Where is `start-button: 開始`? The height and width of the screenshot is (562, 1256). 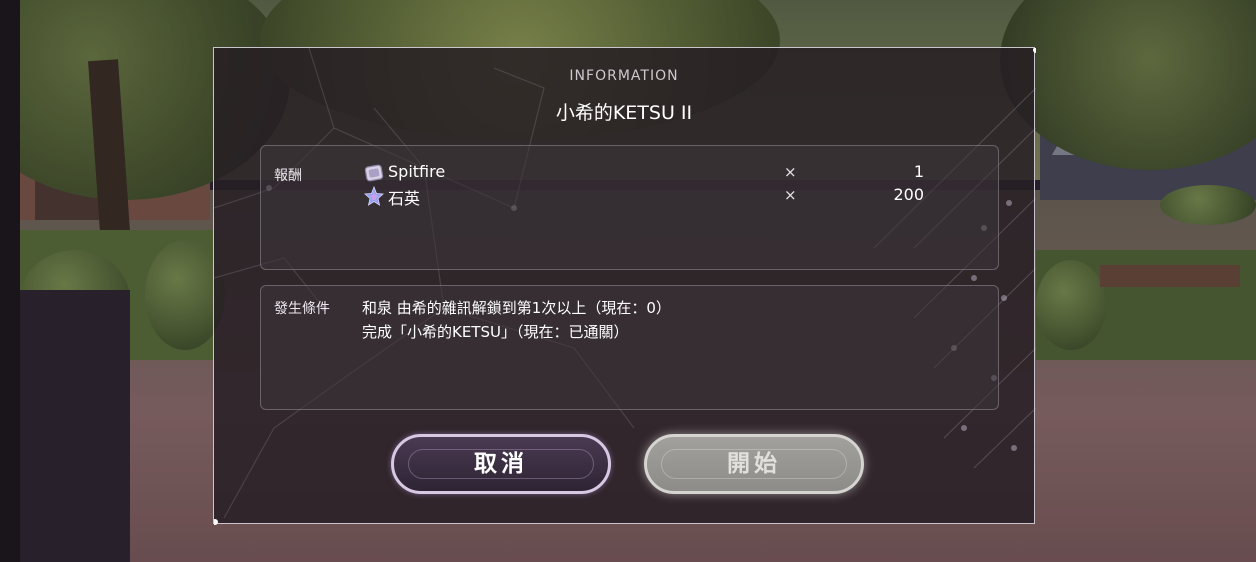 start-button: 開始 is located at coordinates (754, 464).